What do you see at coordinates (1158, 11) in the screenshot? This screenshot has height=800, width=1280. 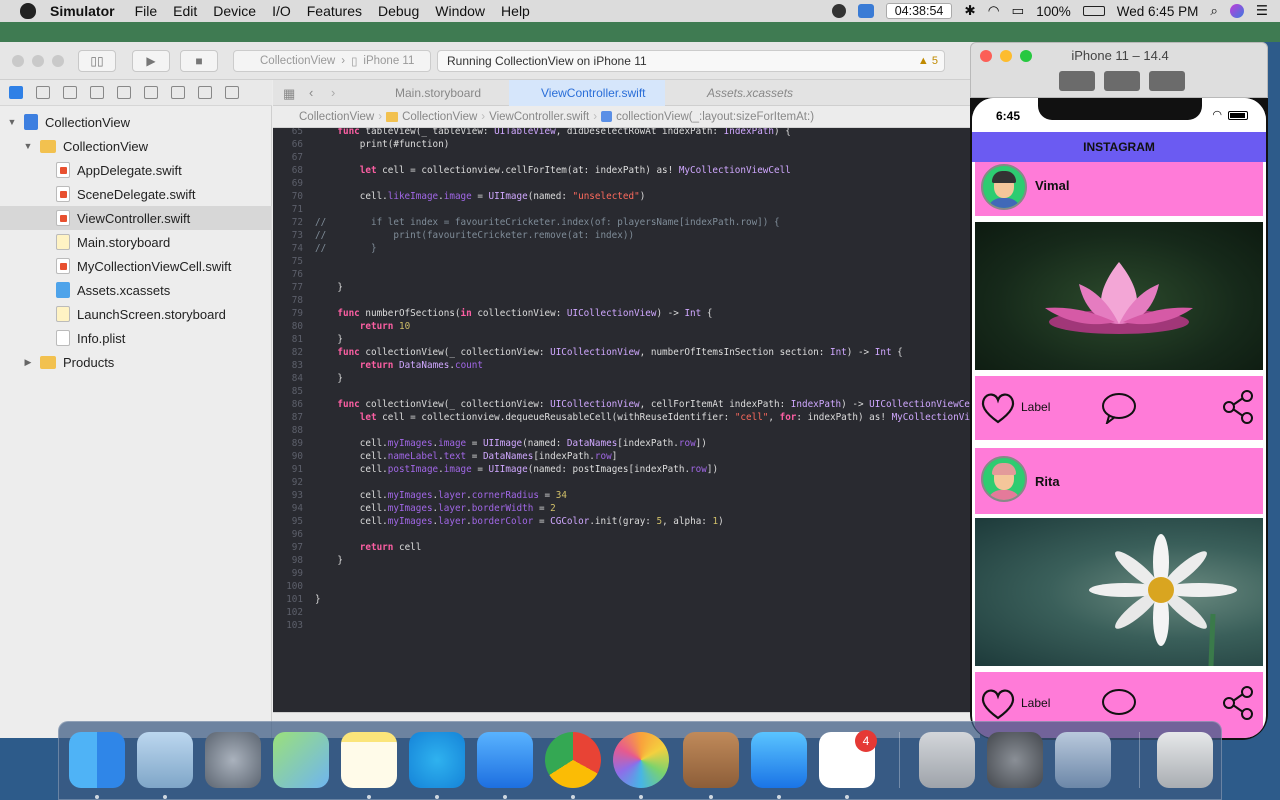 I see `menubar-datetime: Wed 6:45 PM` at bounding box center [1158, 11].